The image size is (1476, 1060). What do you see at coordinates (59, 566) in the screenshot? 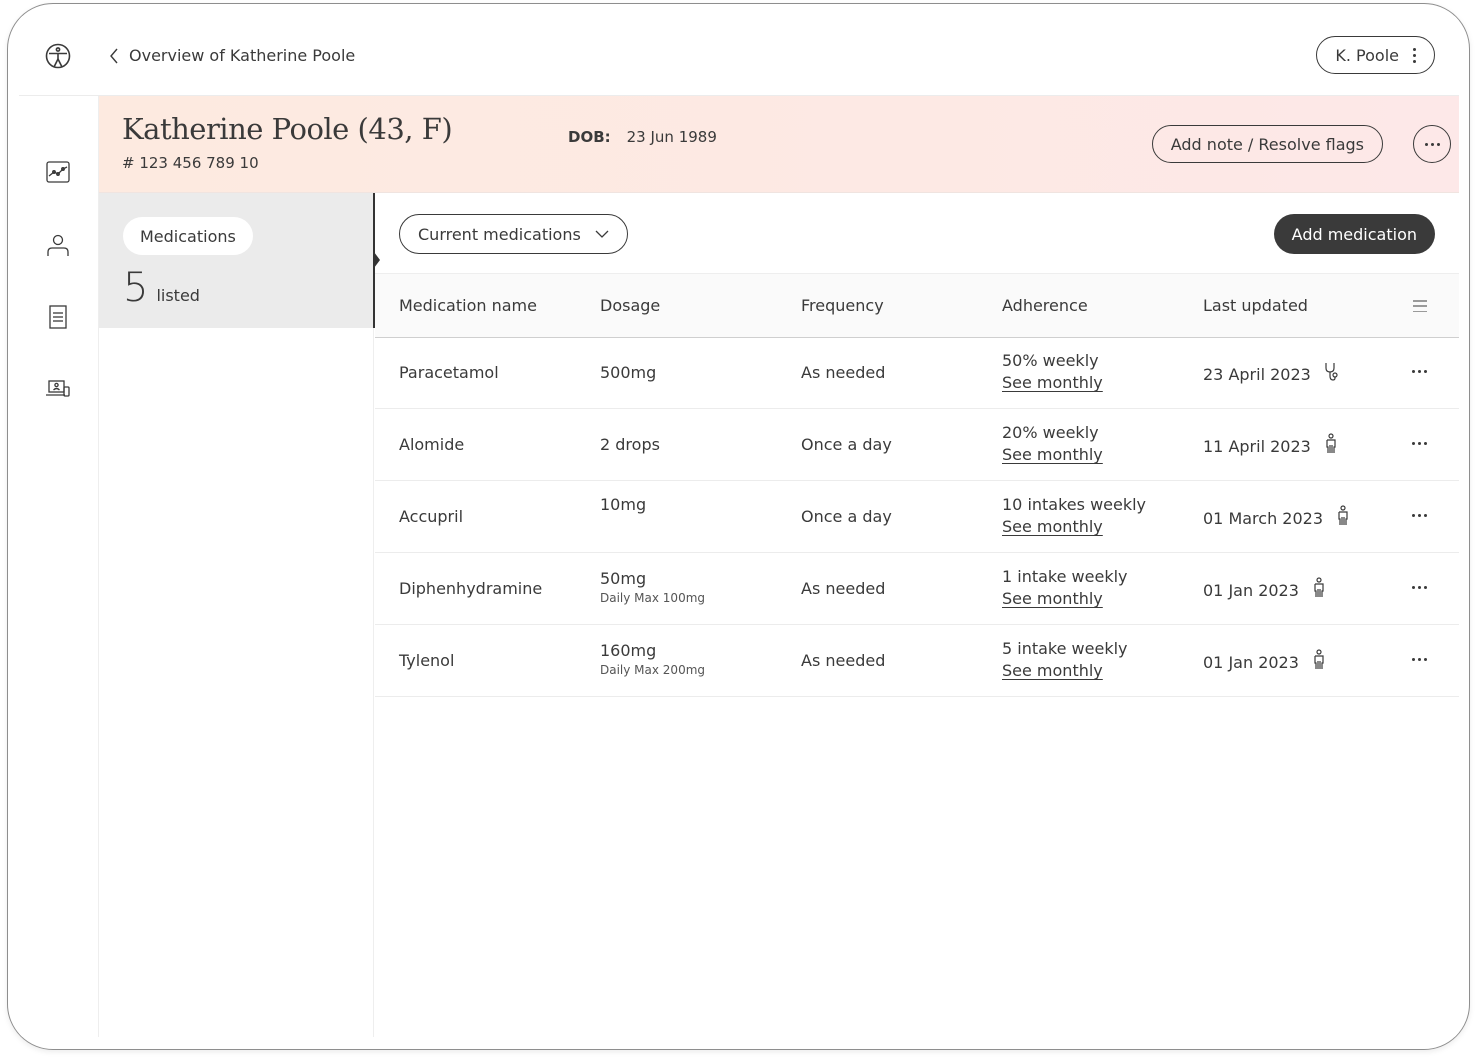
I see `left-rail` at bounding box center [59, 566].